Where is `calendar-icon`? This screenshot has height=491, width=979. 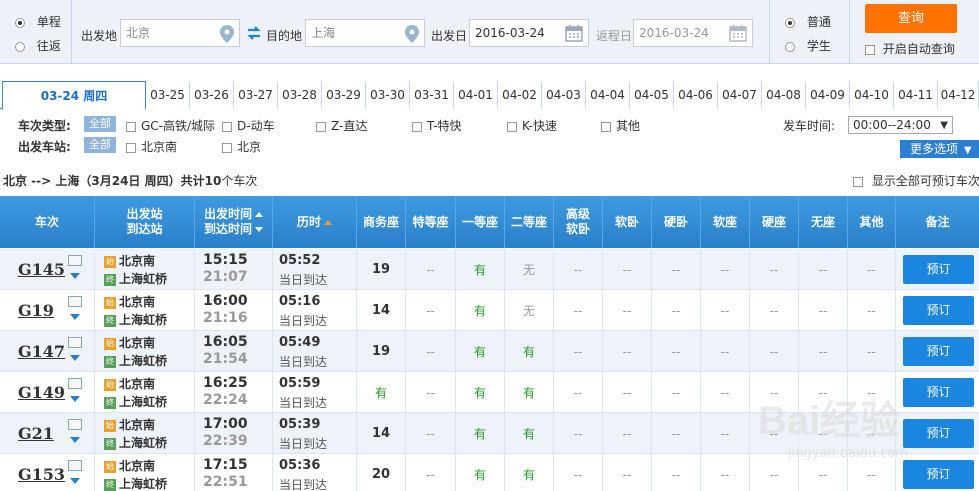 calendar-icon is located at coordinates (738, 35).